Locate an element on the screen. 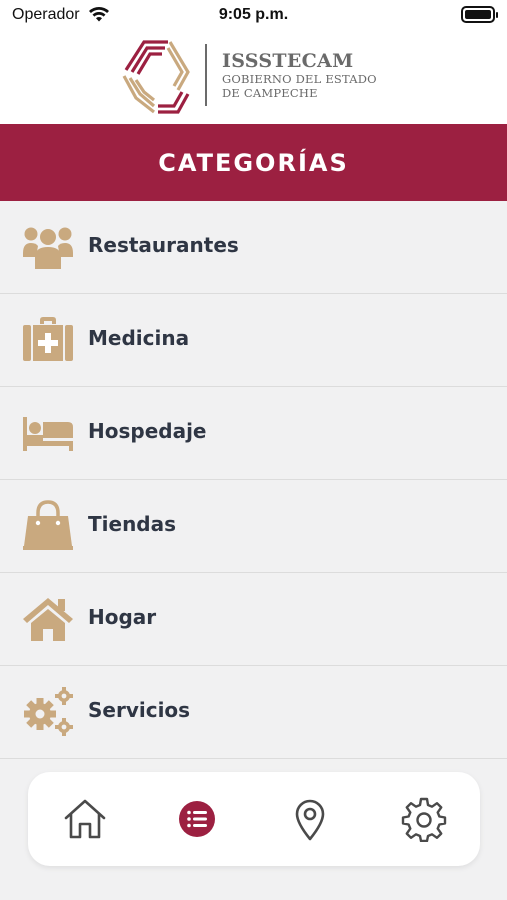  page-title: CATEGORÍAS is located at coordinates (253, 162).